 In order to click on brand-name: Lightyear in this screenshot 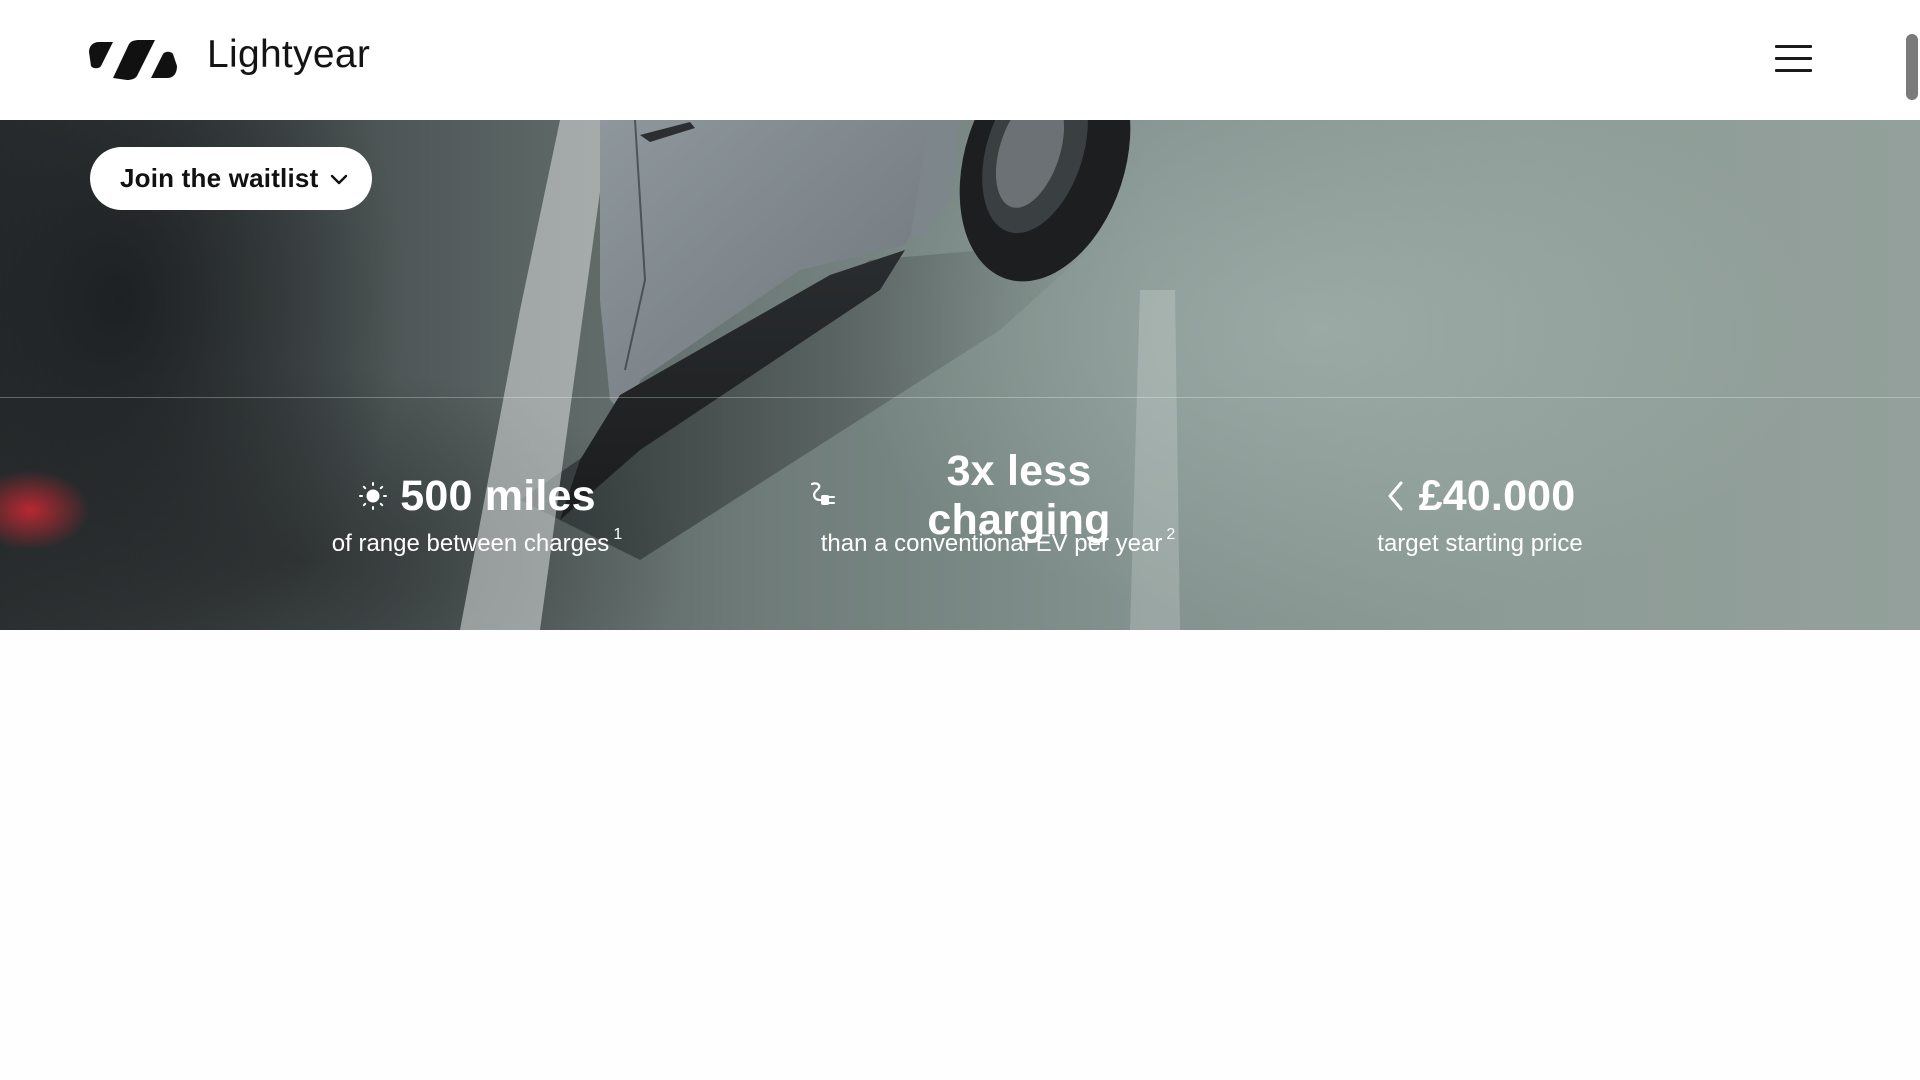, I will do `click(288, 55)`.